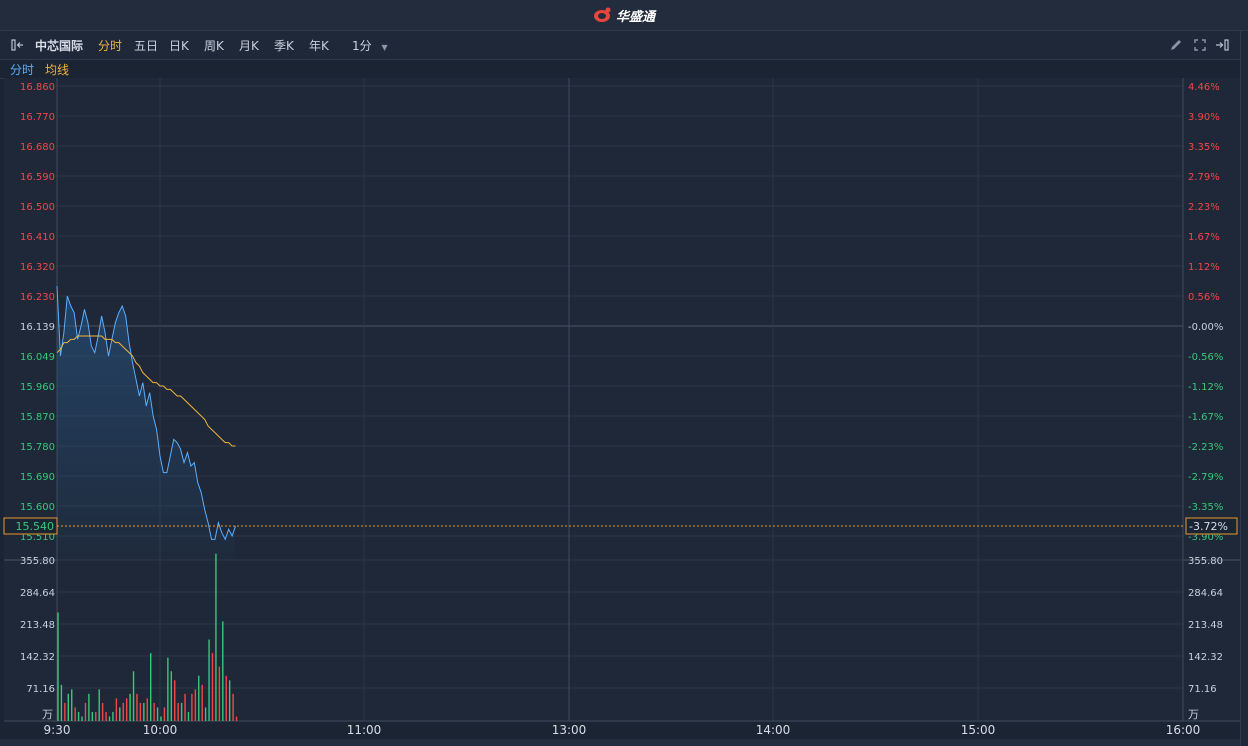  I want to click on price-tick-label: 16.500, so click(37, 207).